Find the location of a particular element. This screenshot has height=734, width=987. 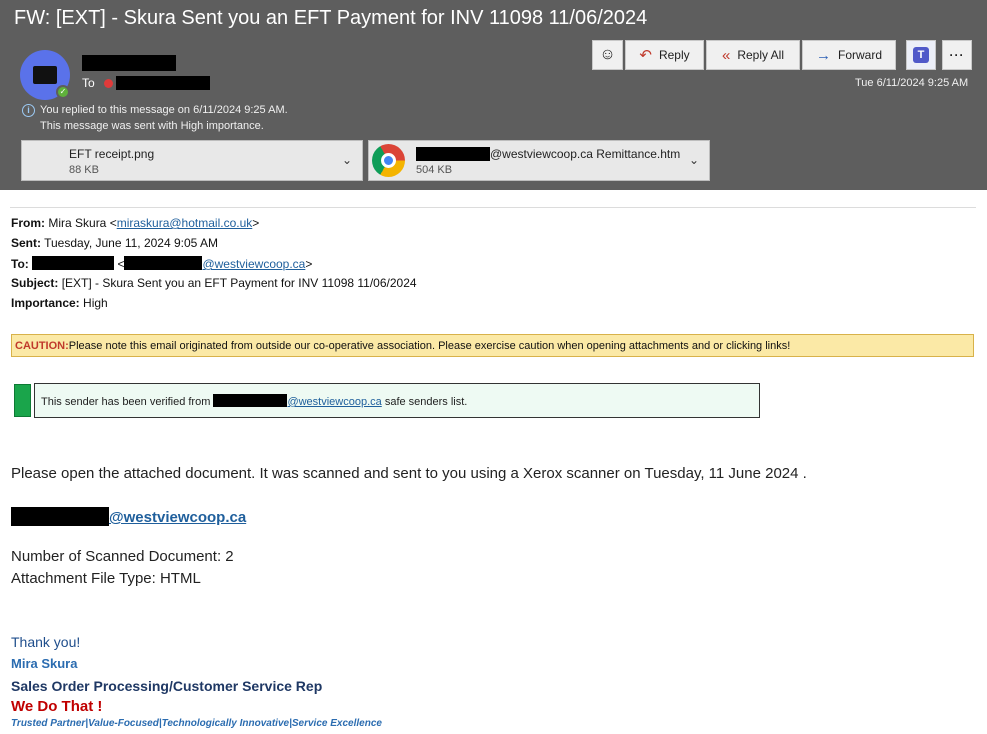

more-icon: ··· is located at coordinates (957, 55).